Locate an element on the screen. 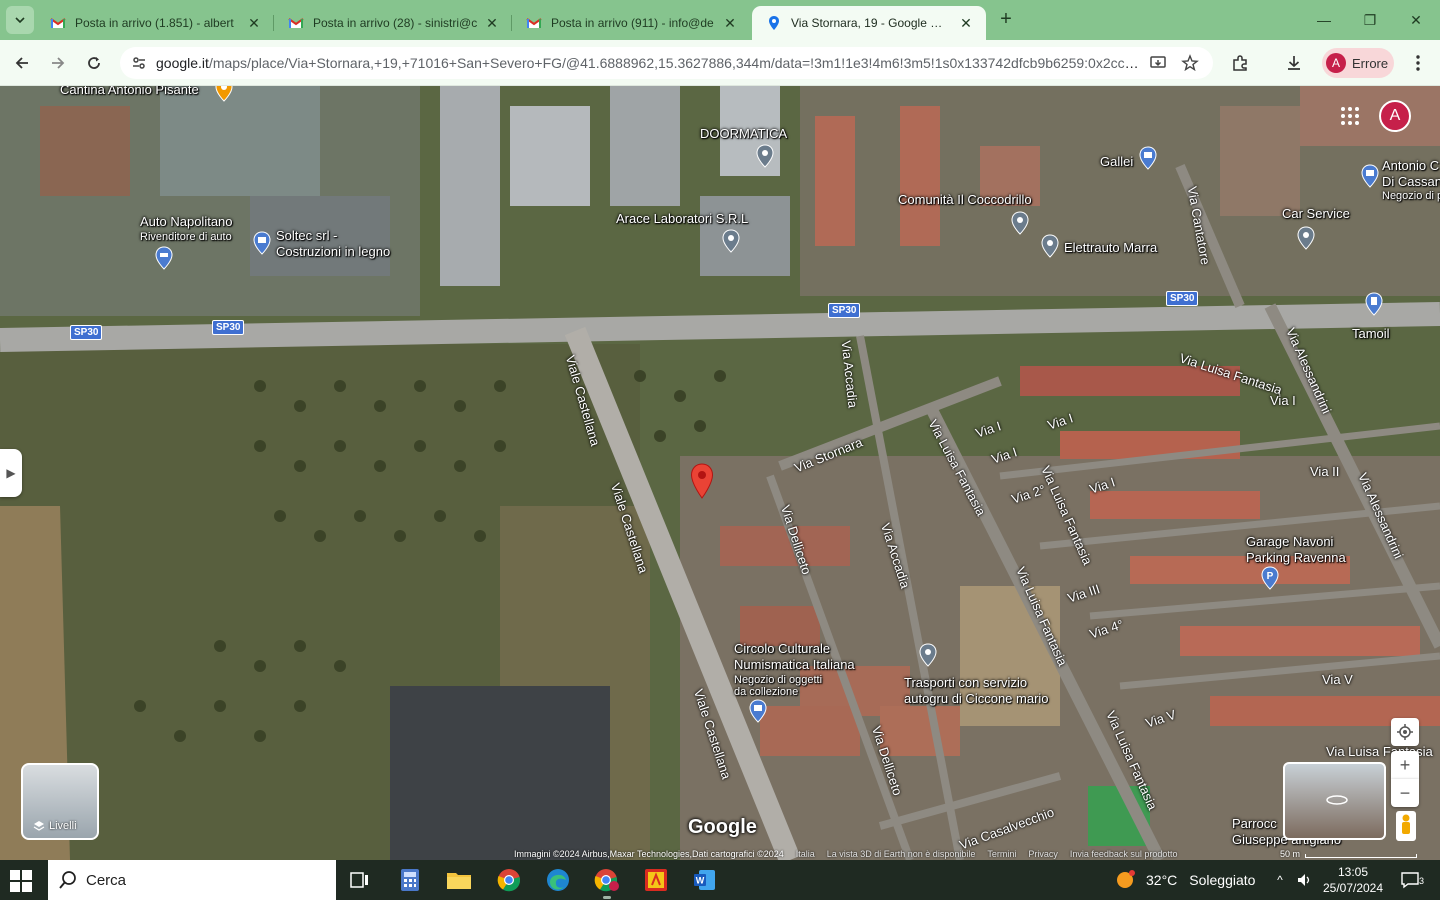  chrome-icon is located at coordinates (509, 880).